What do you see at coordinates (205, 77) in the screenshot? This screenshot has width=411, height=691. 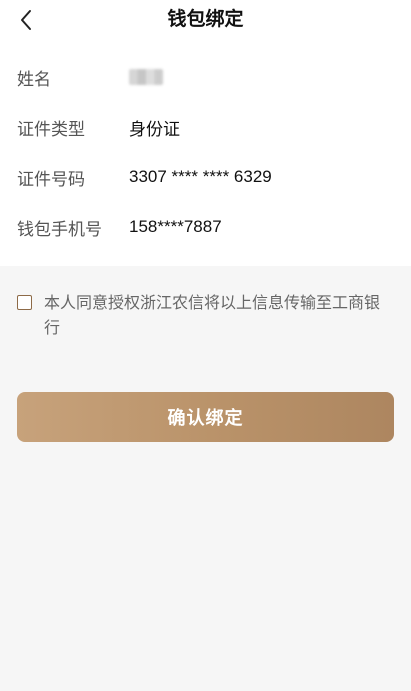 I see `name-row: 姓名` at bounding box center [205, 77].